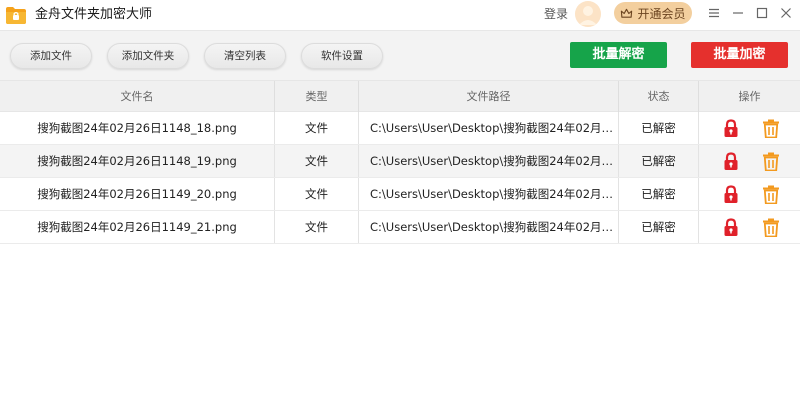 This screenshot has height=400, width=800. Describe the element at coordinates (400, 55) in the screenshot. I see `toolbar: 添加文件 添加文件夹 清空列表 软件设置 批量解密 批量加密` at that location.